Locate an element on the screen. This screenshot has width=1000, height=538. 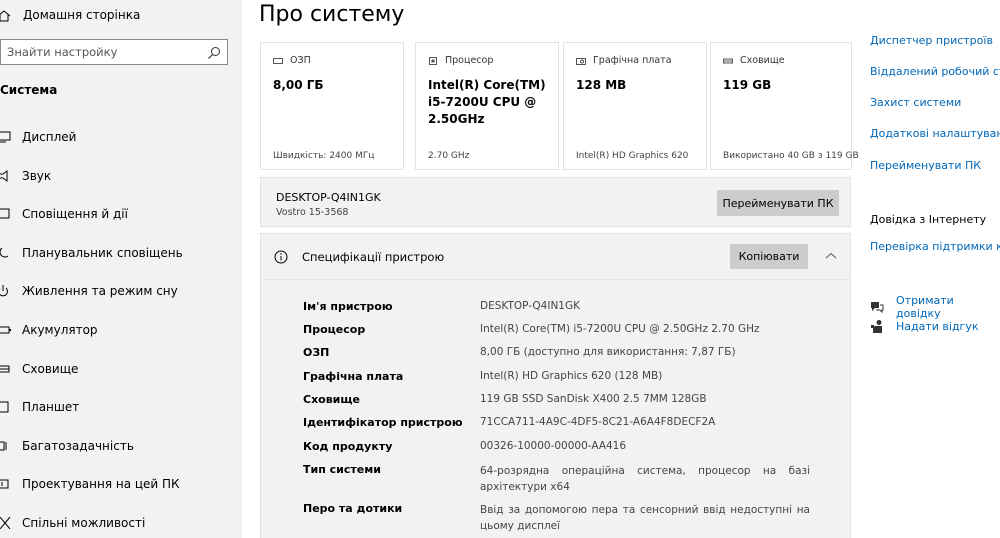
feedback-link: Надати відгук is located at coordinates (924, 326).